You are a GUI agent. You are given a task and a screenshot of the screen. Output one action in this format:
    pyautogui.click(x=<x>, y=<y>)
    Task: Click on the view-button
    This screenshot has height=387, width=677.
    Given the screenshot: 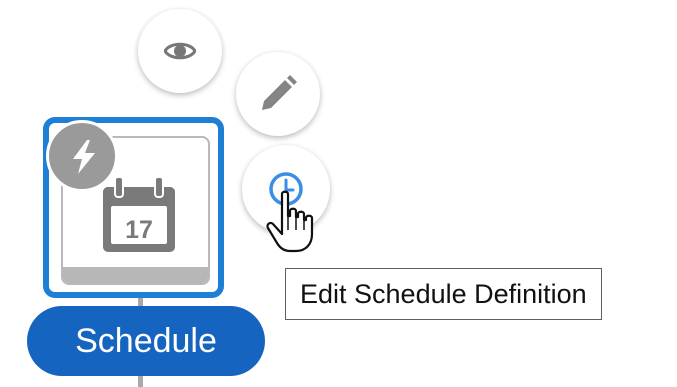 What is the action you would take?
    pyautogui.click(x=180, y=51)
    